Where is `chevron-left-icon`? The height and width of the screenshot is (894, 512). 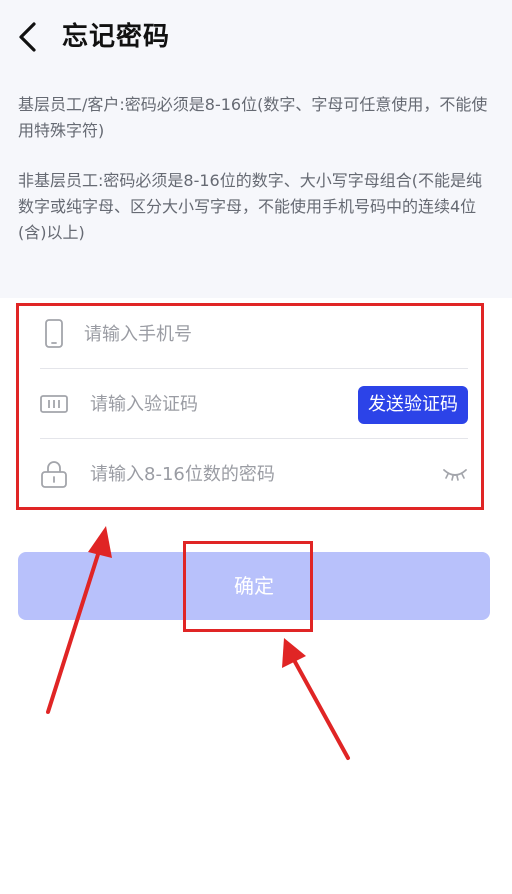
chevron-left-icon is located at coordinates (27, 37).